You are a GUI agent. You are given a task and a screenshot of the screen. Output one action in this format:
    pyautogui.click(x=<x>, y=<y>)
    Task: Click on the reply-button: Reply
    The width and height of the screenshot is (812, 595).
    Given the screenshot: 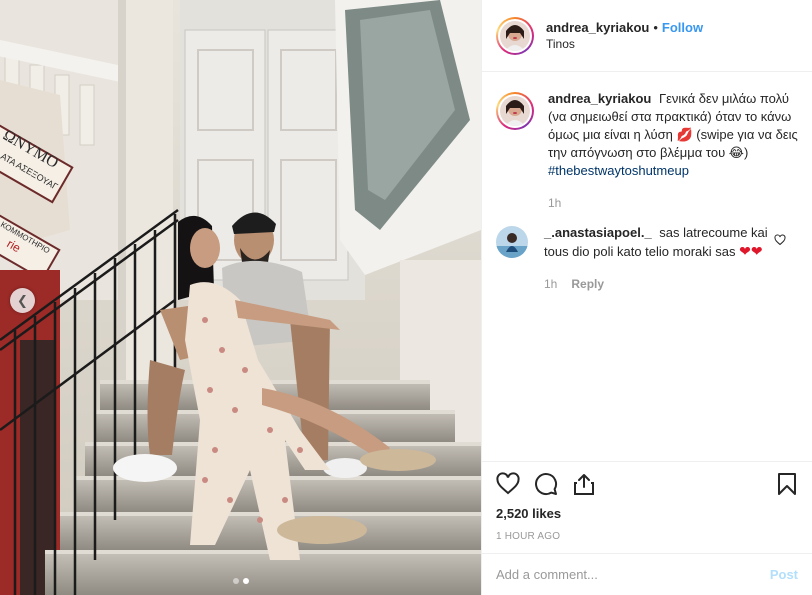 What is the action you would take?
    pyautogui.click(x=587, y=284)
    